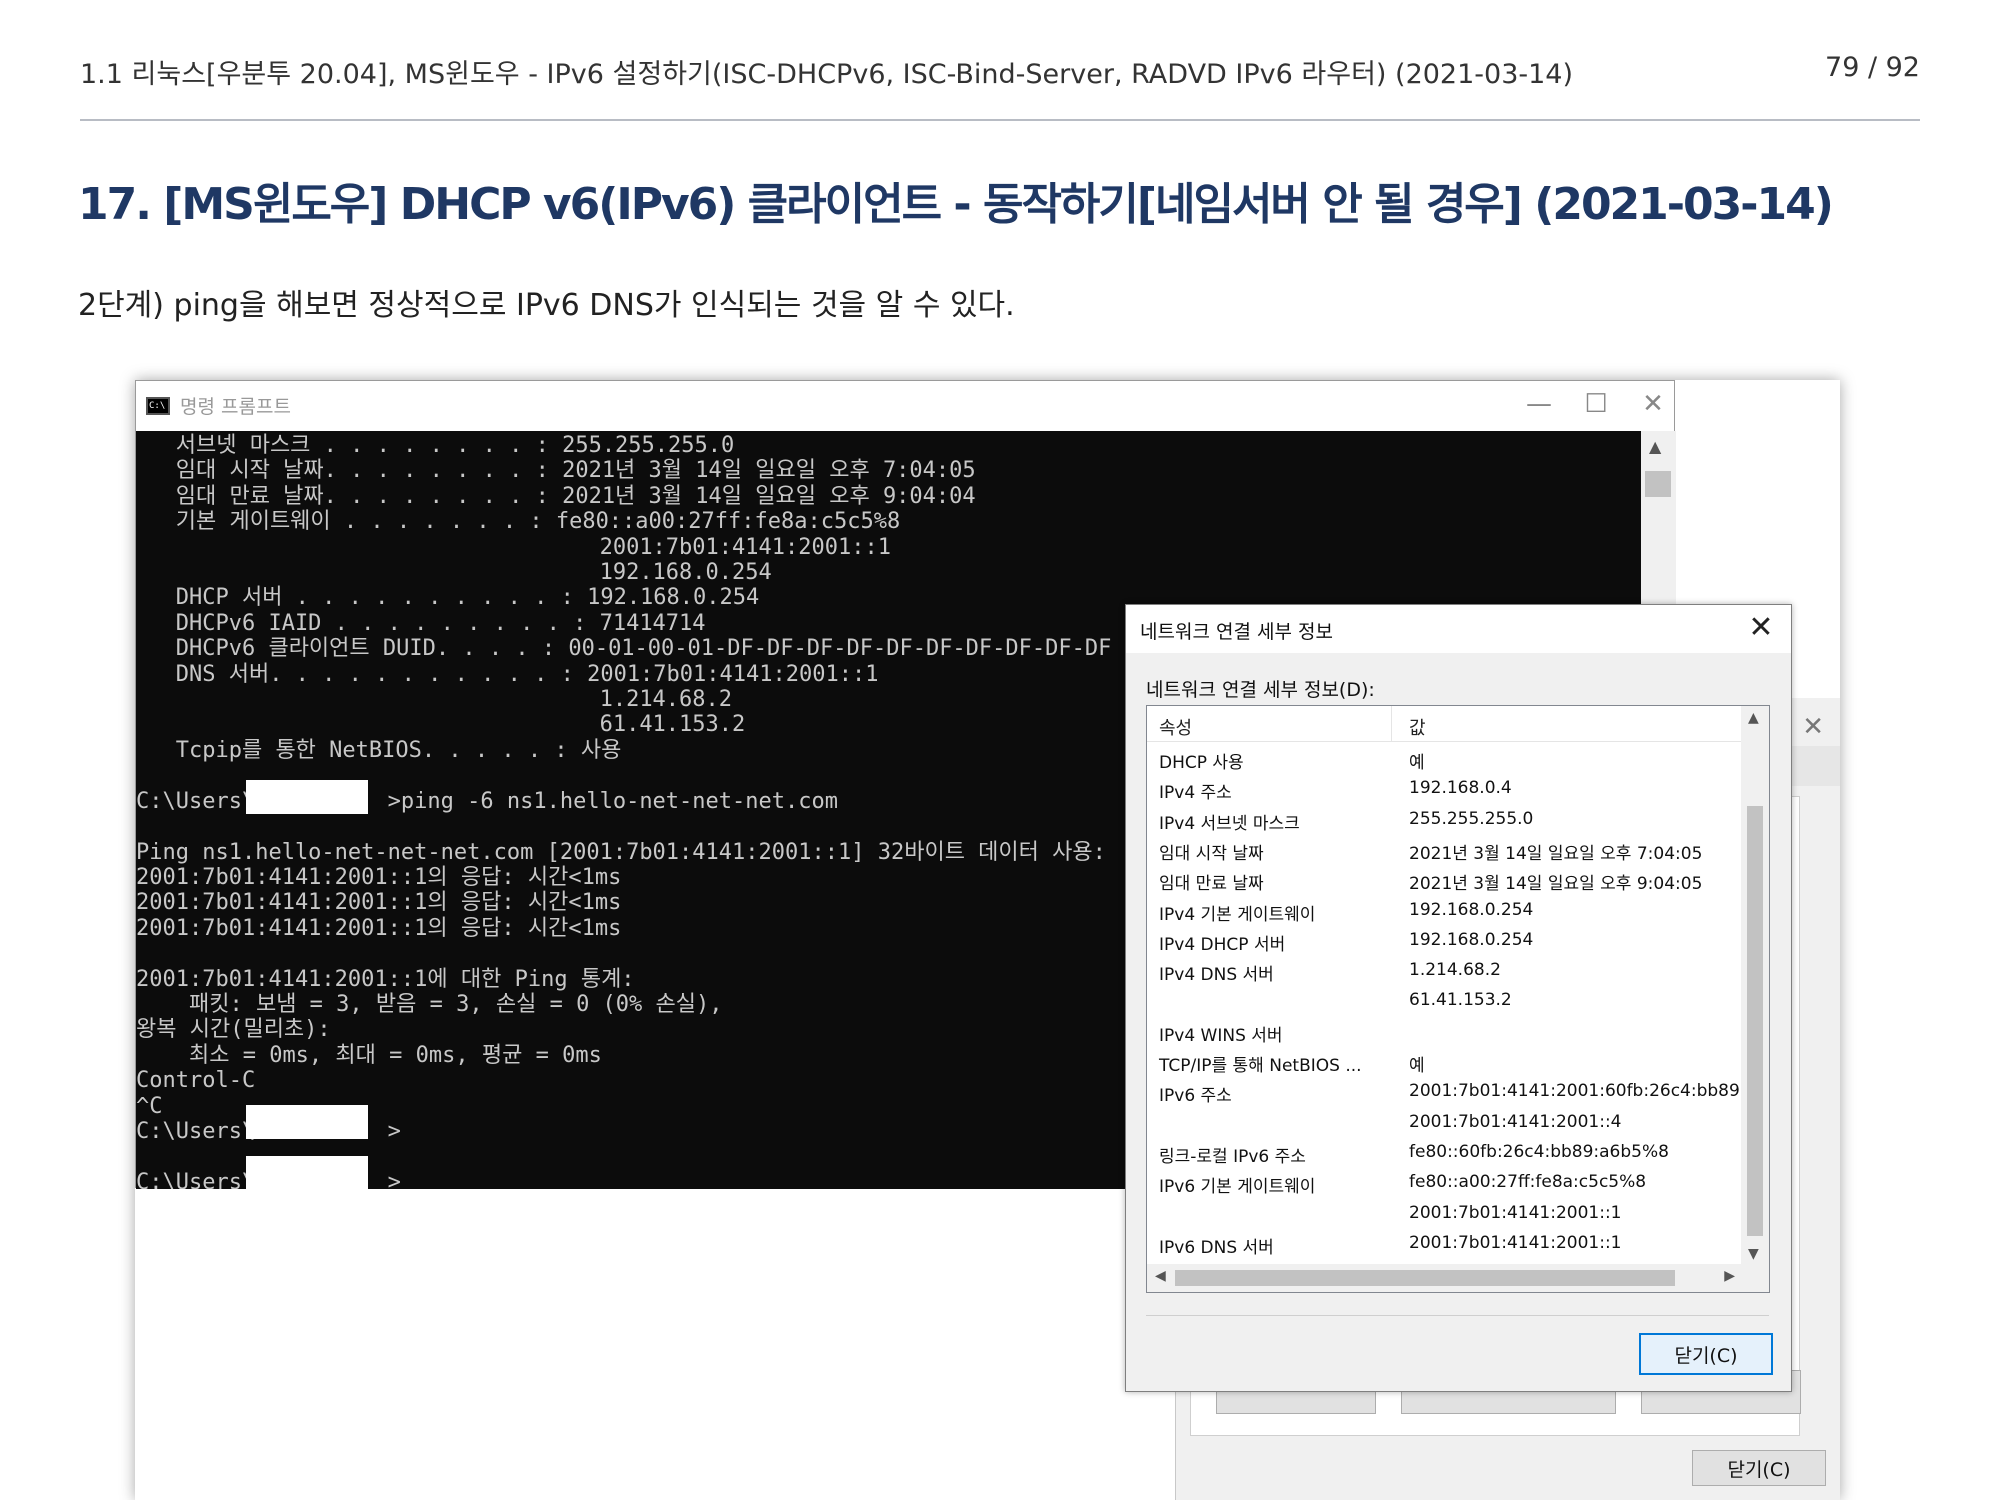 This screenshot has height=1500, width=2000. I want to click on horizontal-scrollbar: ◀ ▶, so click(1458, 1278).